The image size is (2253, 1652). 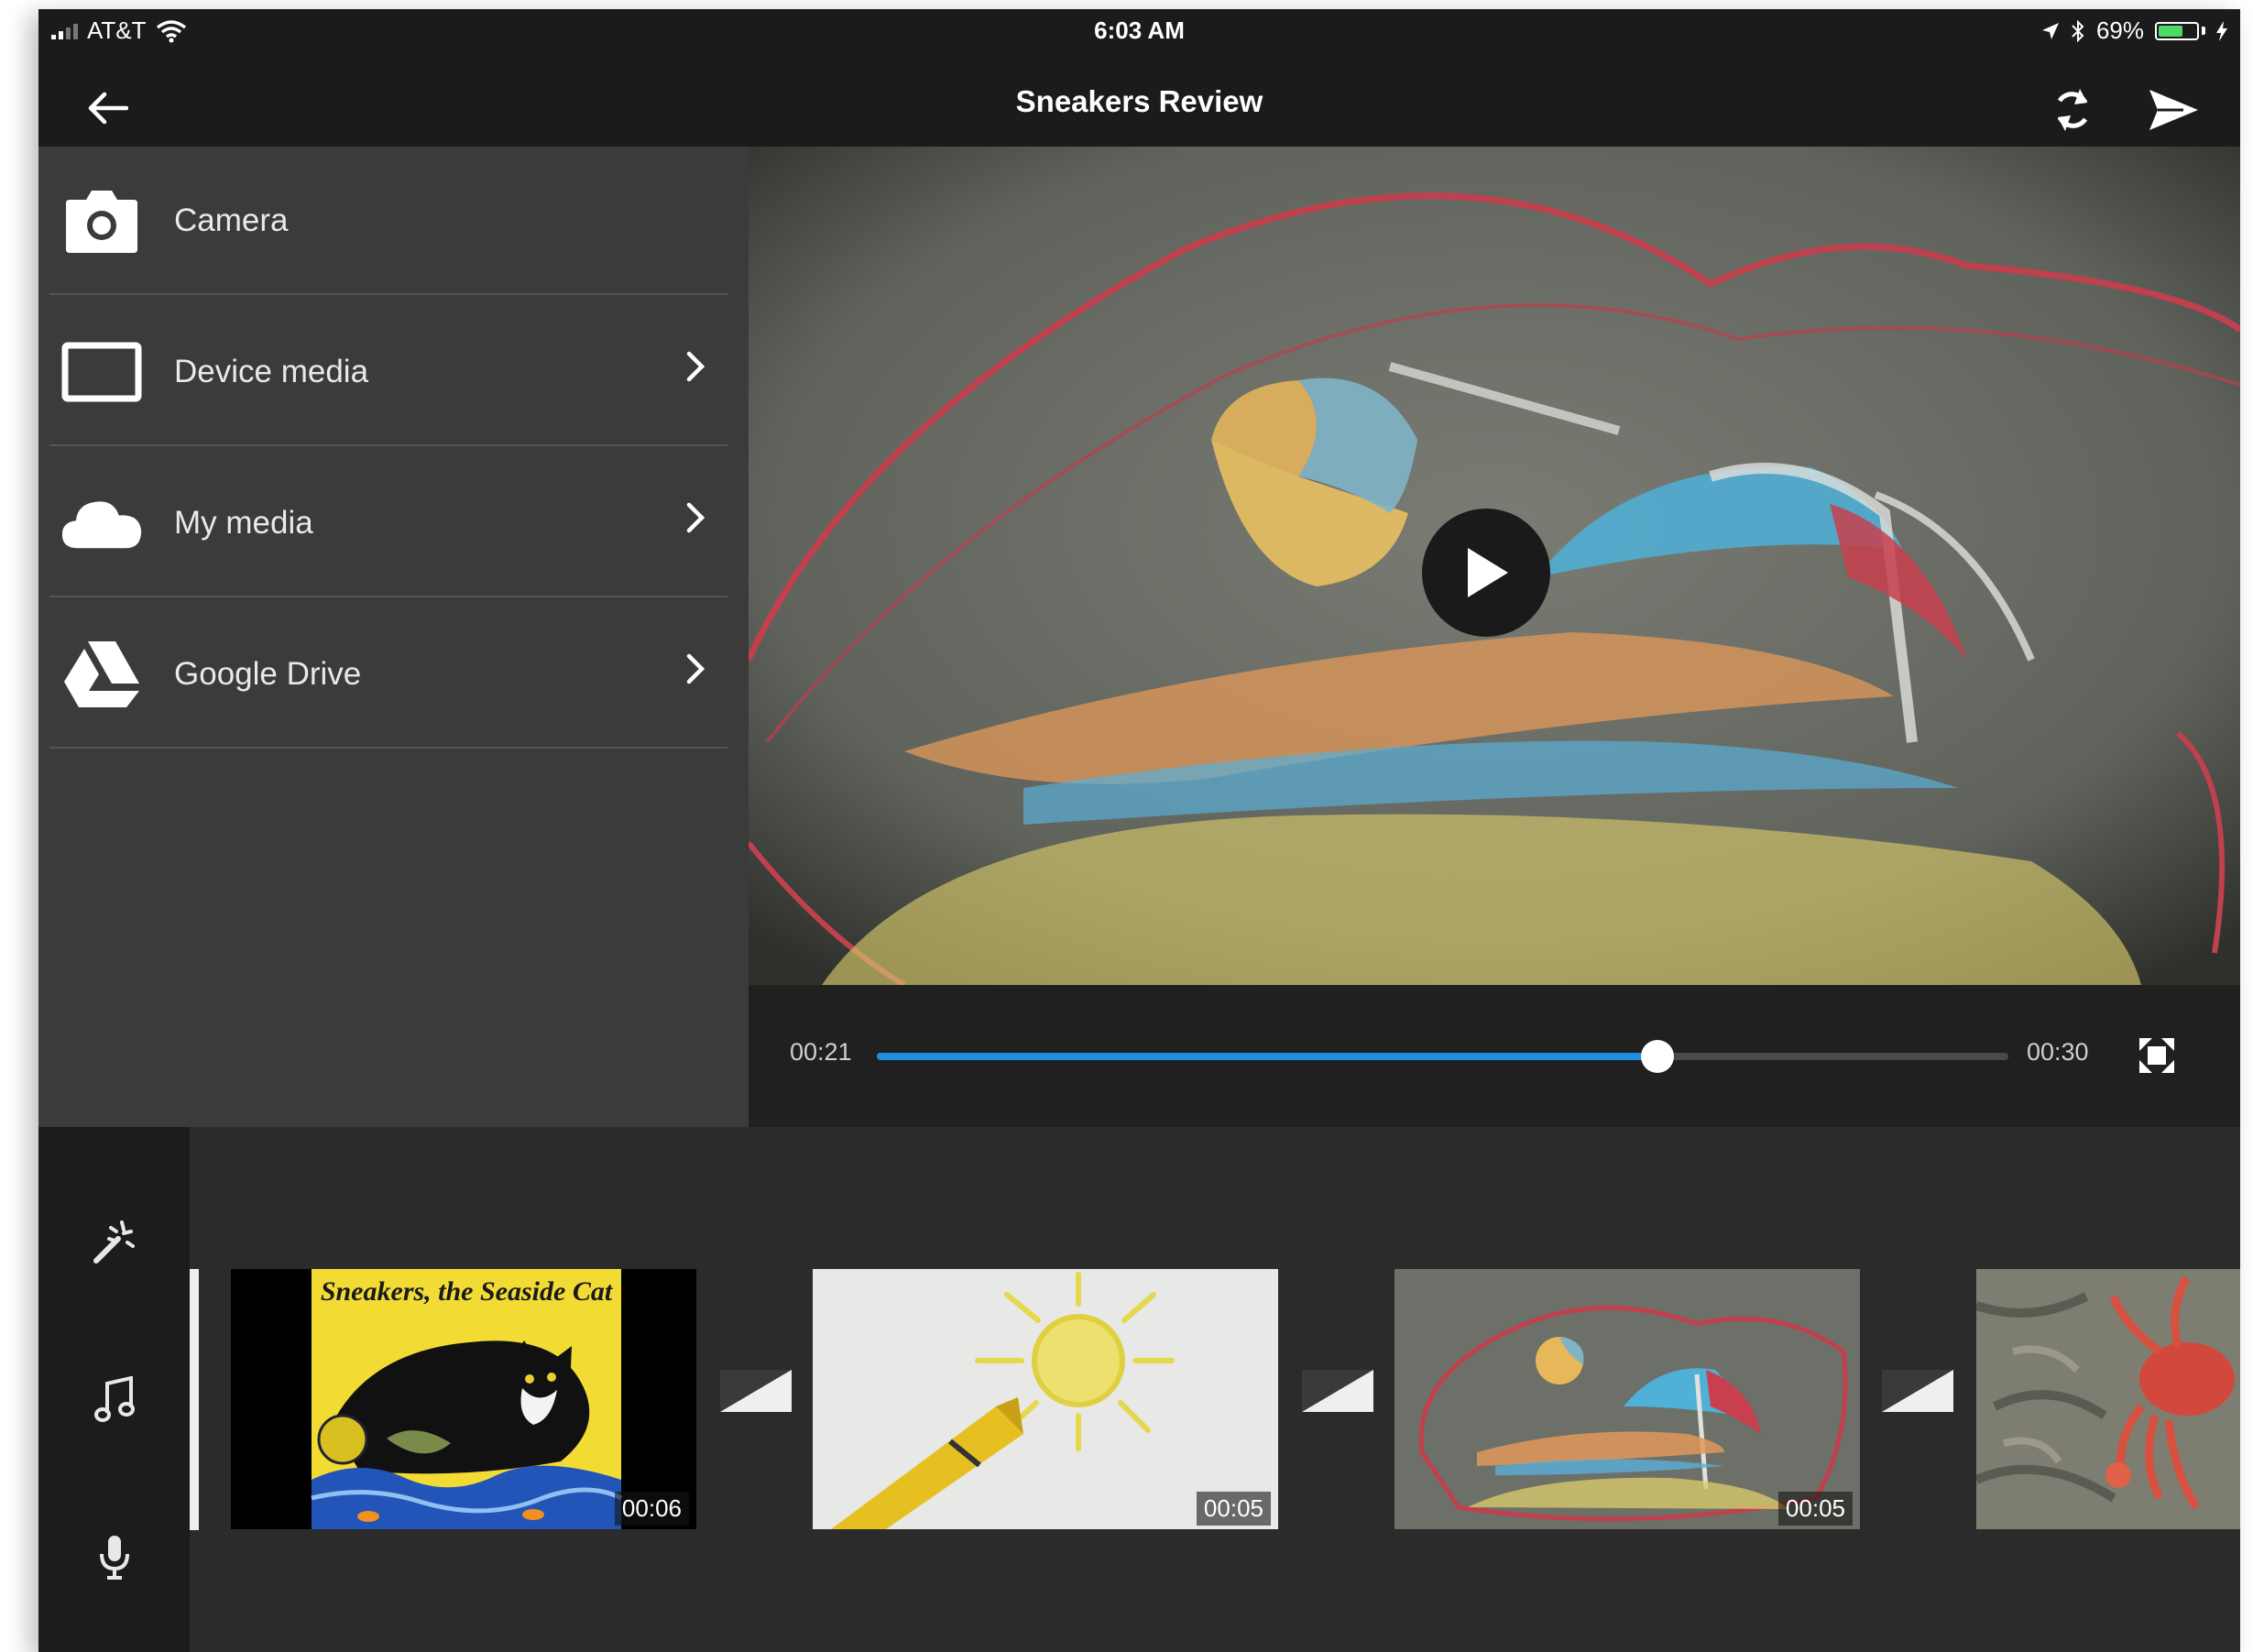 I want to click on music-button, so click(x=114, y=1400).